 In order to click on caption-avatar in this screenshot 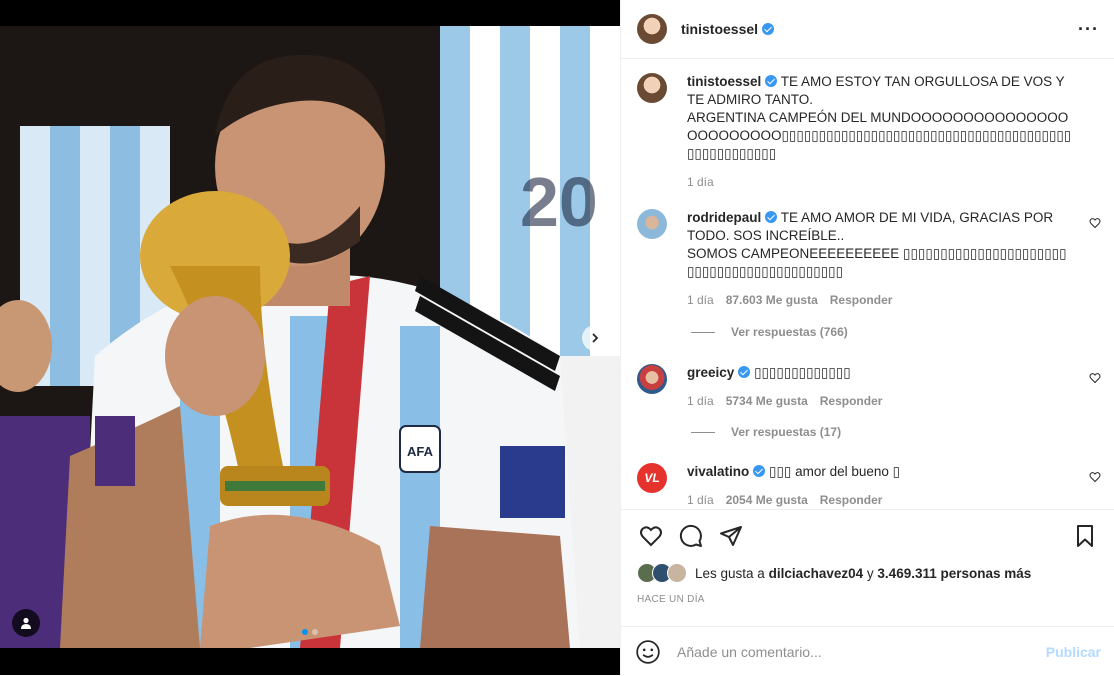, I will do `click(652, 88)`.